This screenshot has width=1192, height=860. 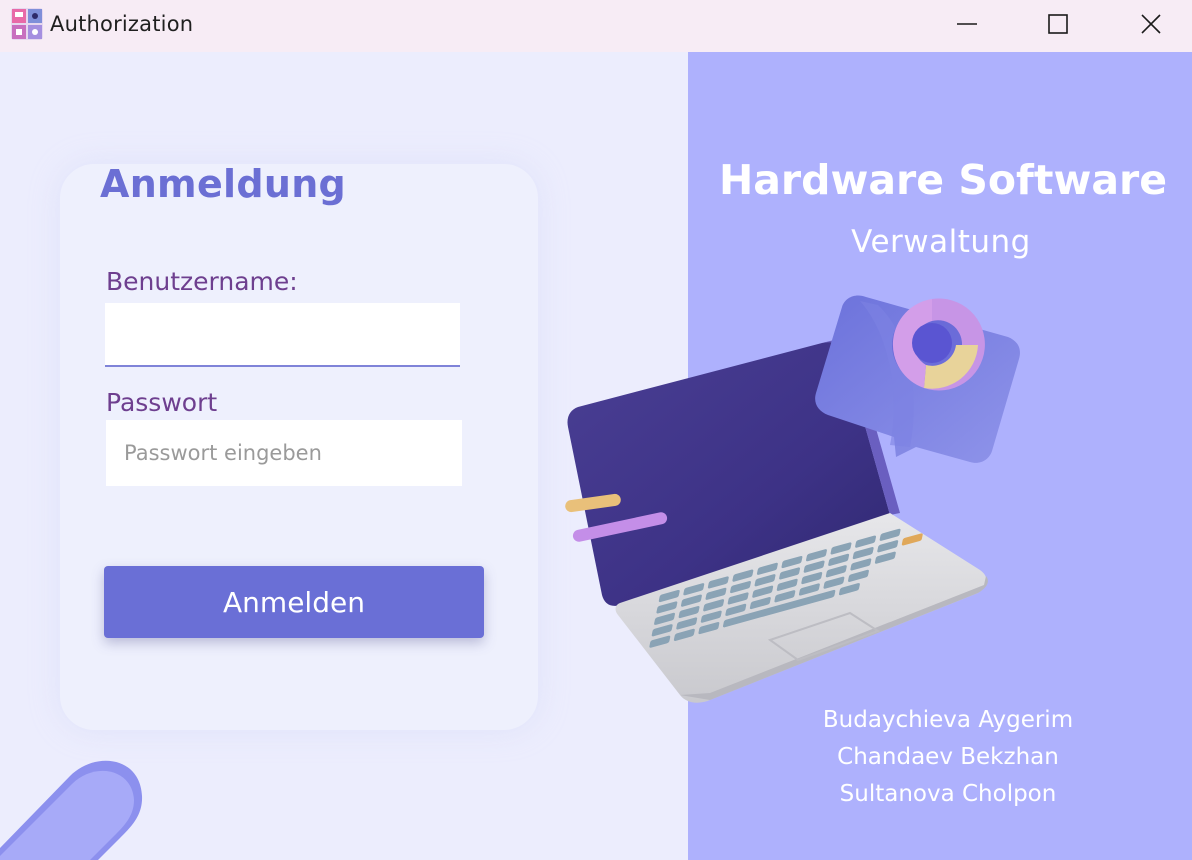 What do you see at coordinates (596, 26) in the screenshot?
I see `title-bar: Authorization` at bounding box center [596, 26].